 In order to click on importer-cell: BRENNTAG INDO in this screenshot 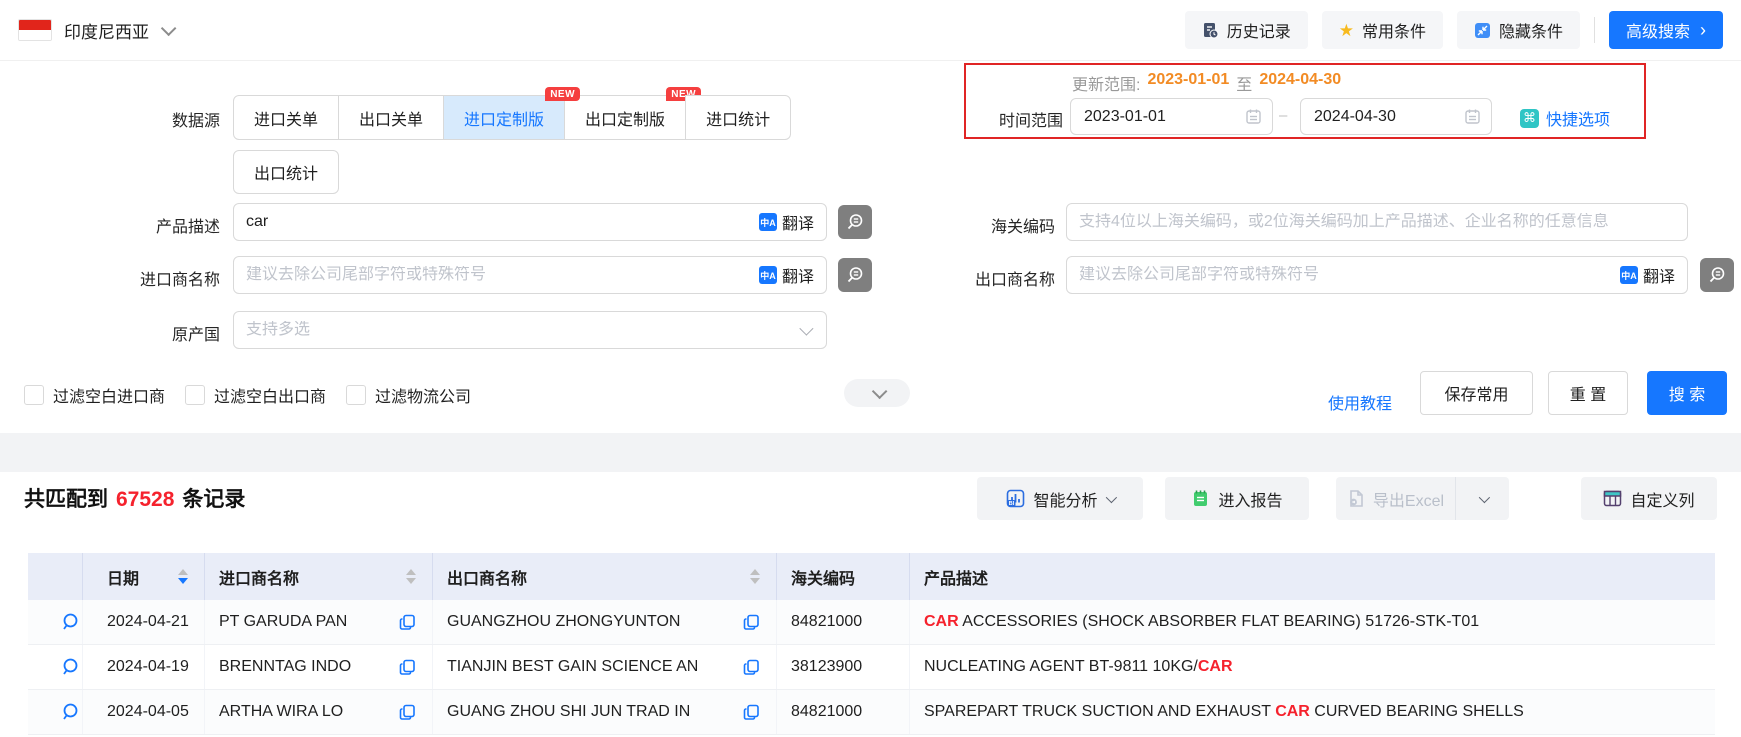, I will do `click(319, 667)`.